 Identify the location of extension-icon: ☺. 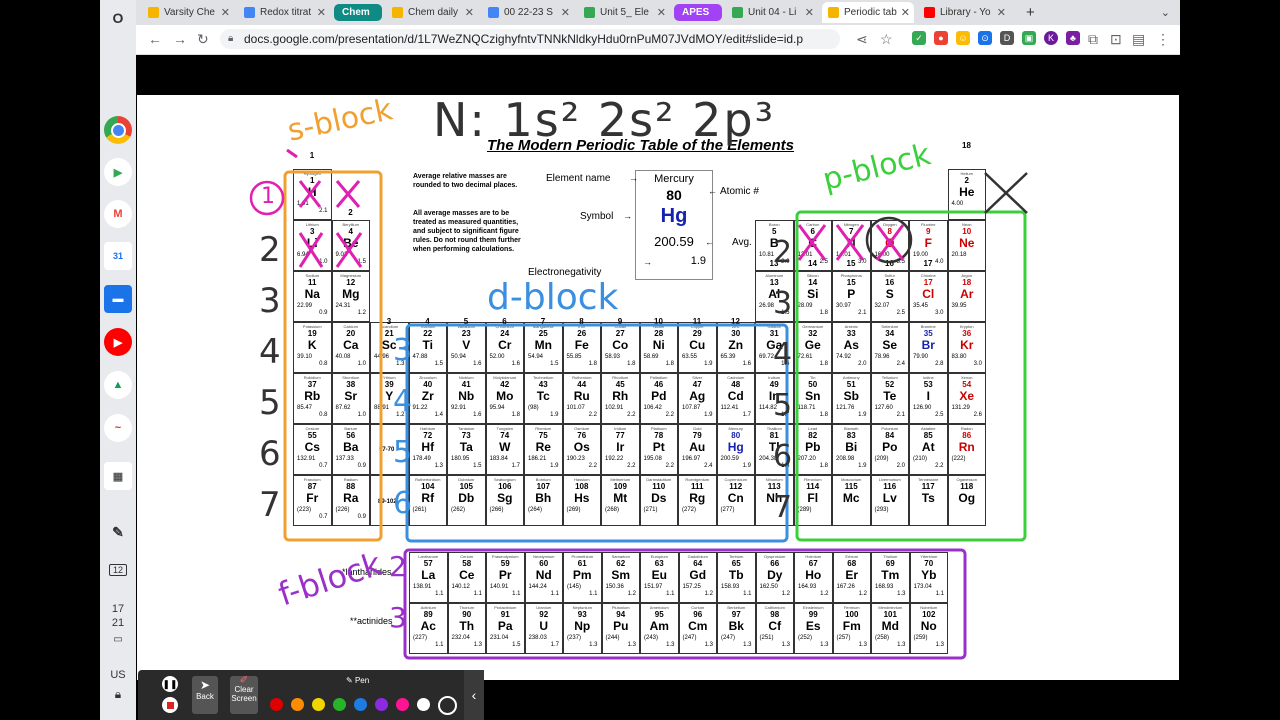
(963, 38).